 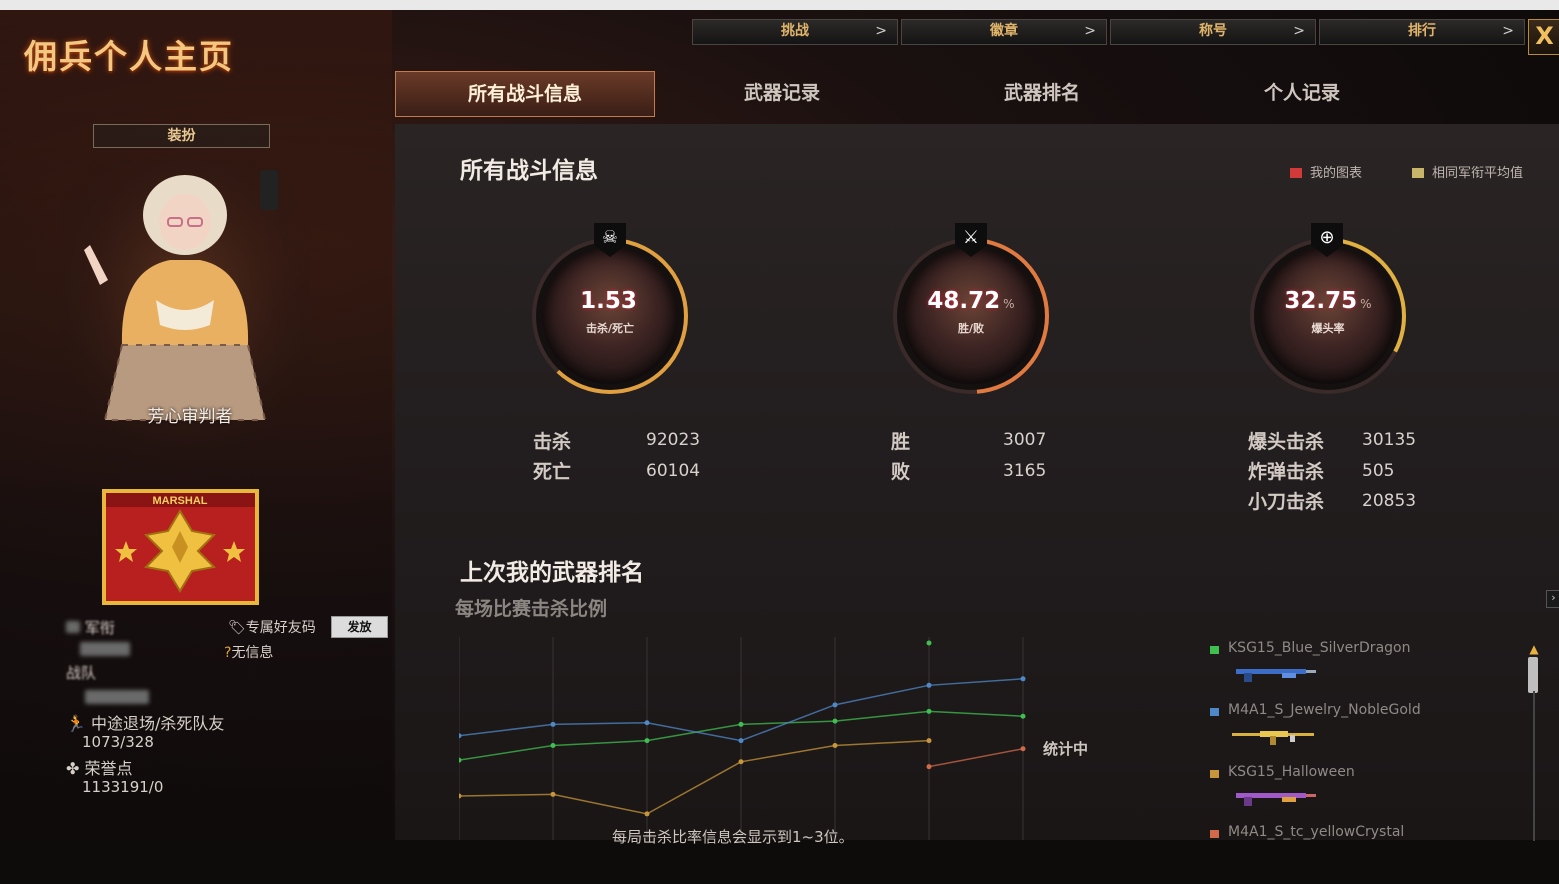 I want to click on headshot-rate-value: 32.75%, so click(x=1328, y=301).